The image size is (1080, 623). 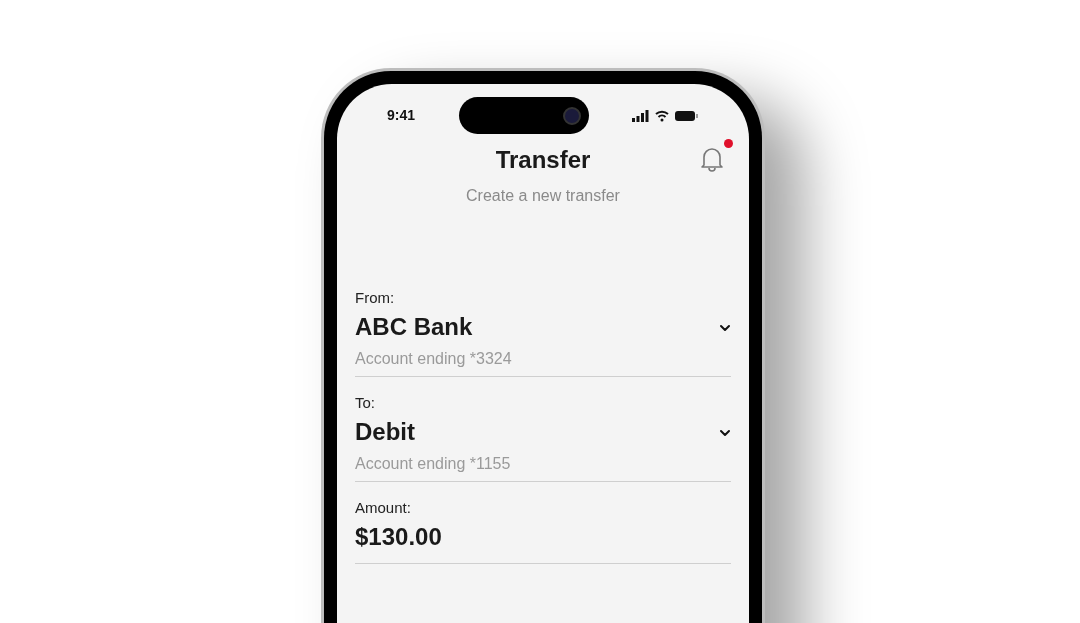 What do you see at coordinates (365, 403) in the screenshot?
I see `field-label: To:` at bounding box center [365, 403].